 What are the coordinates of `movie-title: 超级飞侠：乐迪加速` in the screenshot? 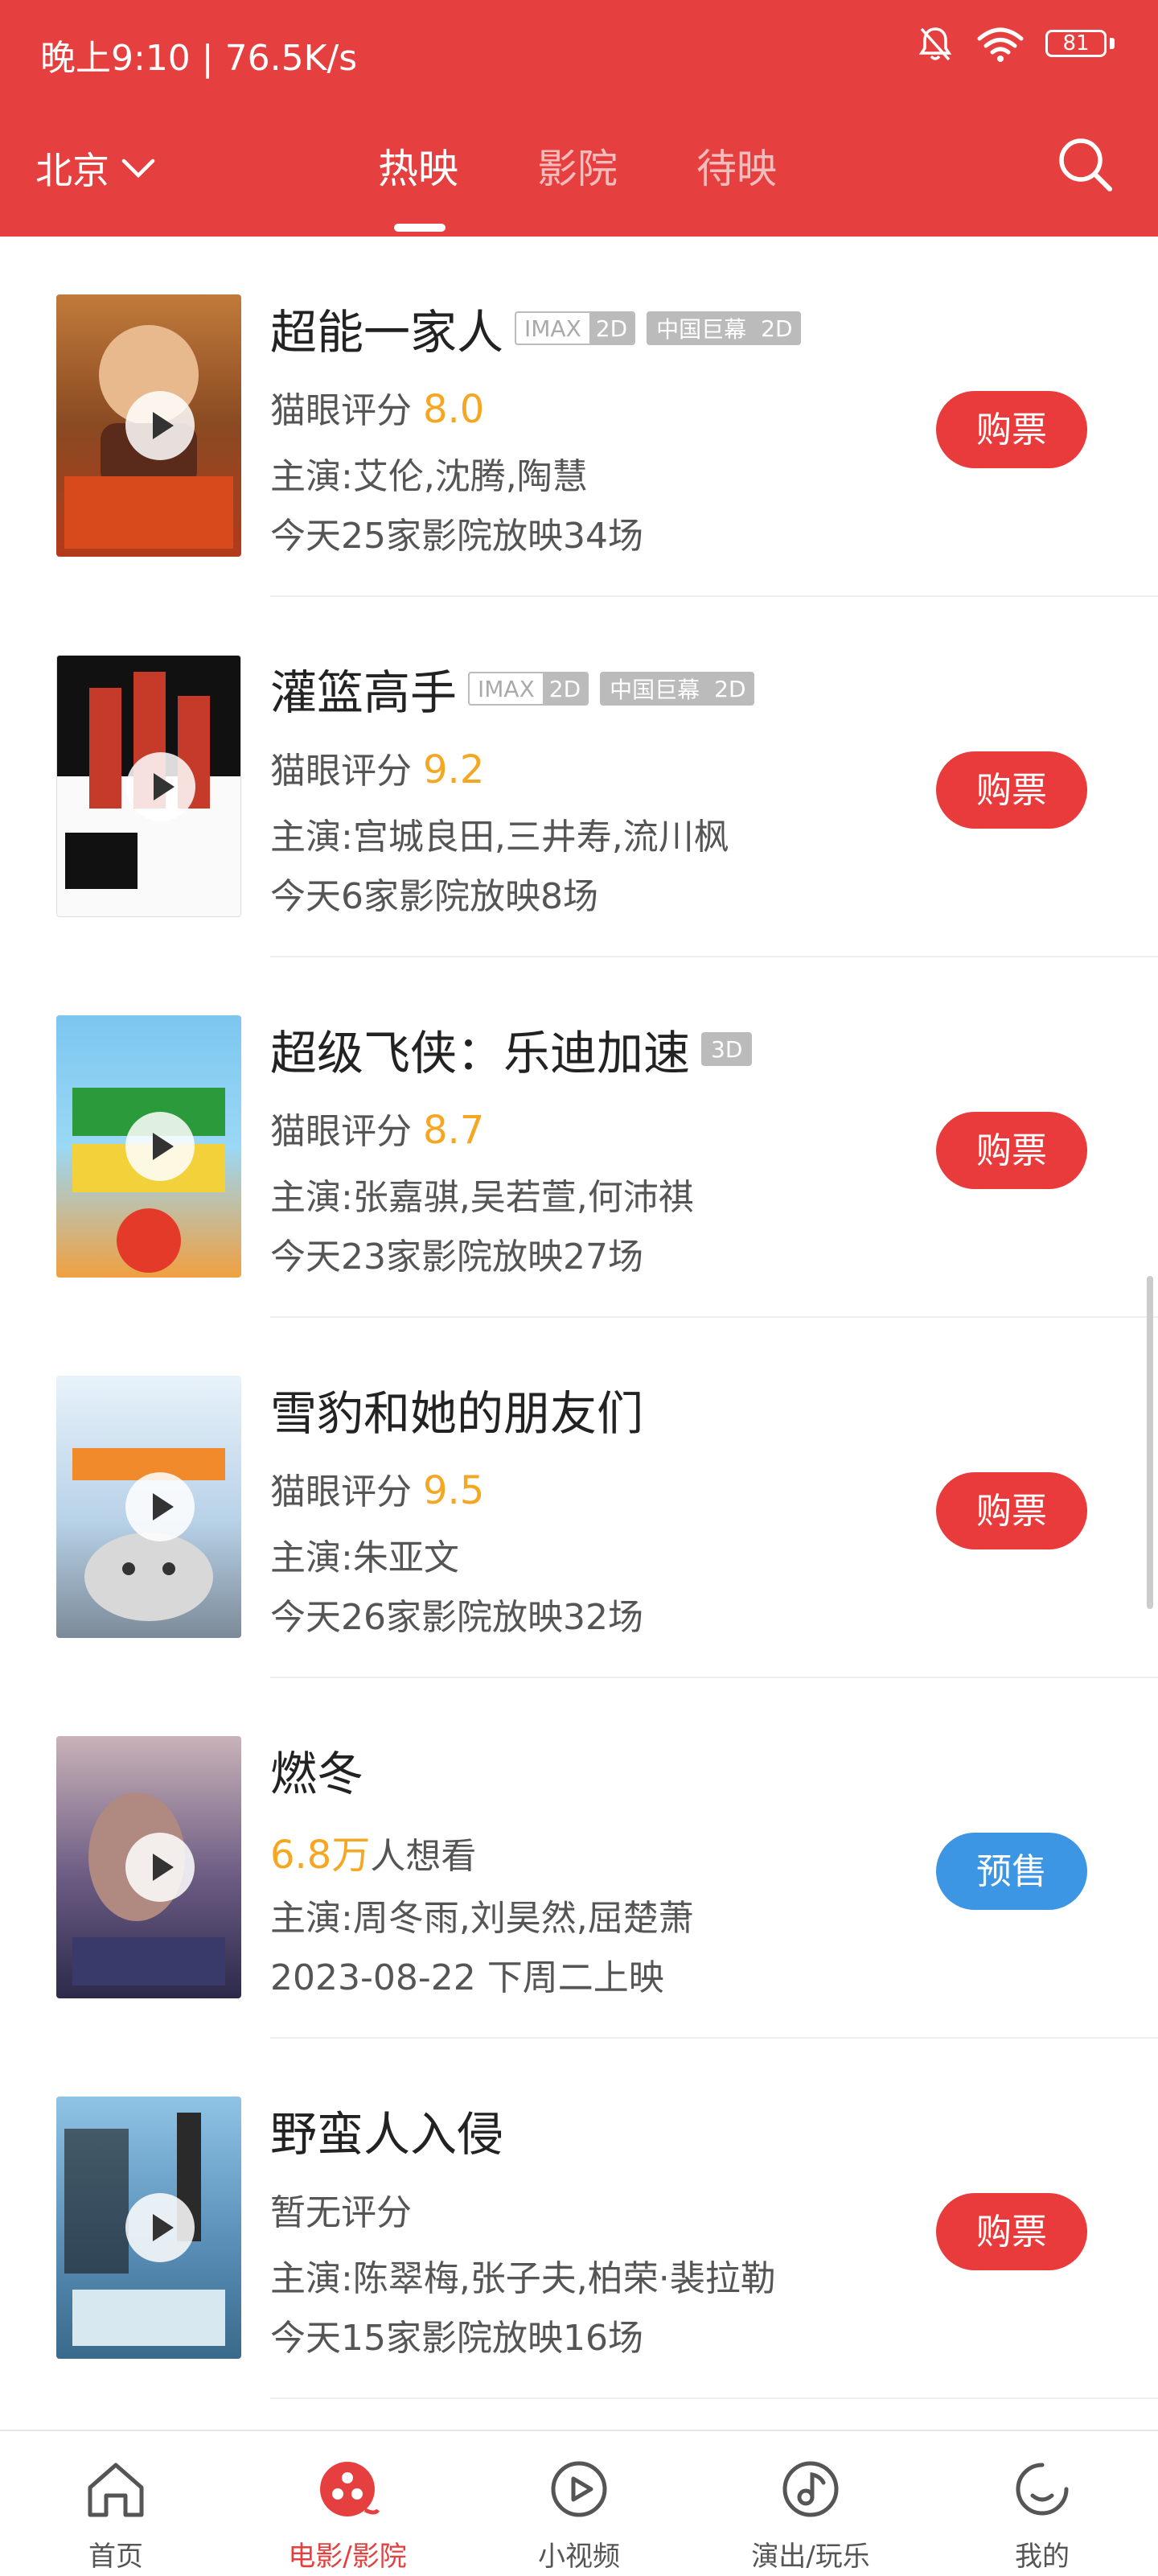 It's located at (480, 1053).